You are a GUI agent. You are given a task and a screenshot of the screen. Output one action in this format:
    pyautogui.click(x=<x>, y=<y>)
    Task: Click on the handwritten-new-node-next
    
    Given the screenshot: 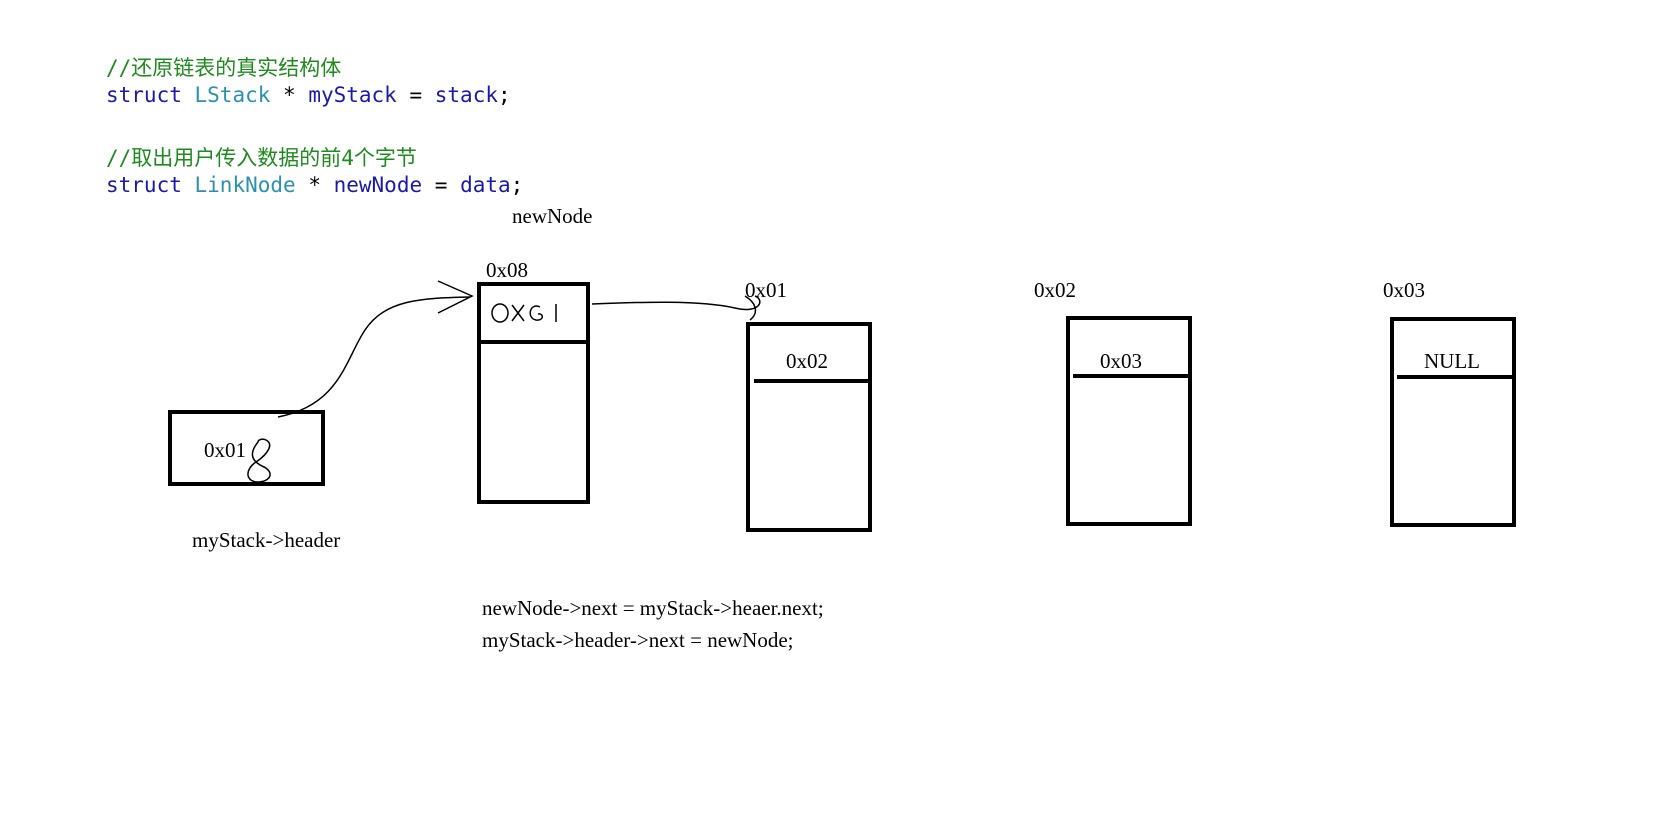 What is the action you would take?
    pyautogui.click(x=524, y=313)
    